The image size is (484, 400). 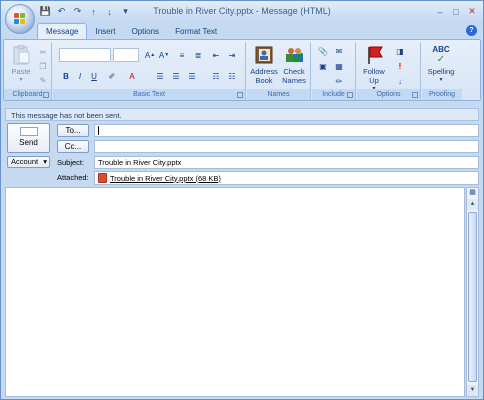 I want to click on cut-icon: ✂, so click(x=43, y=52).